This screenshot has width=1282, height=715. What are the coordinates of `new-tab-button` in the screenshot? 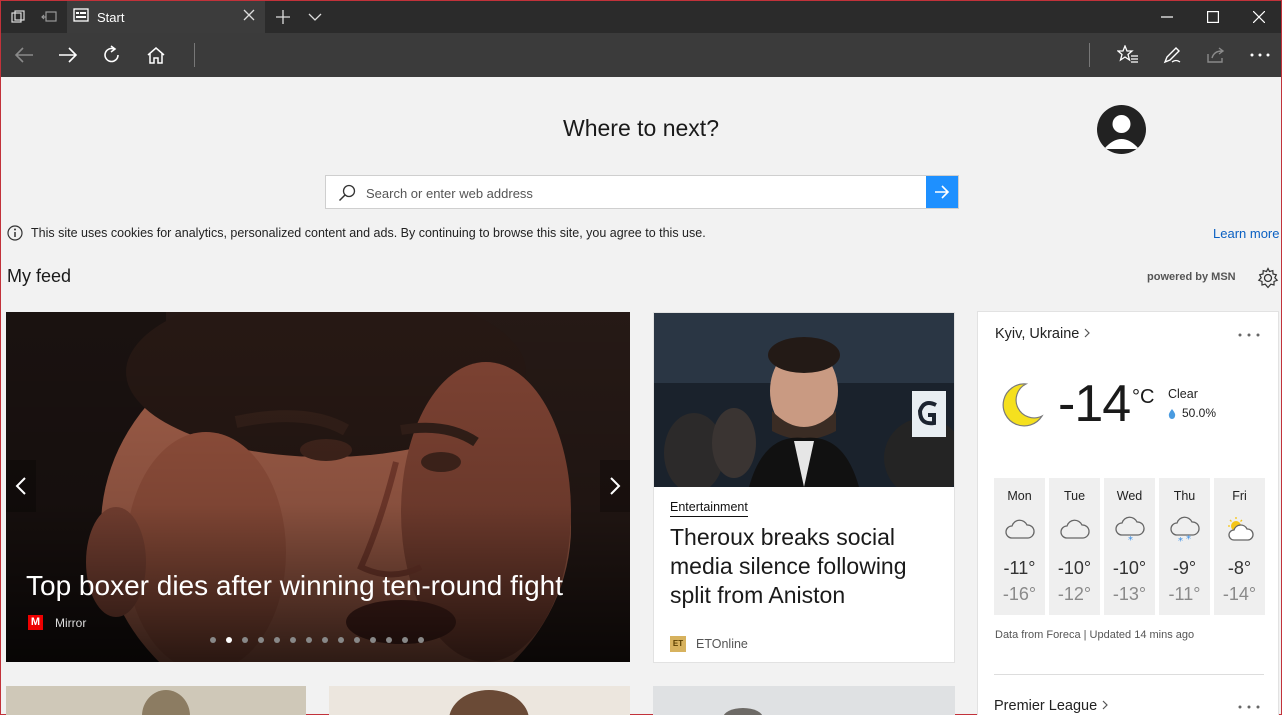 It's located at (283, 17).